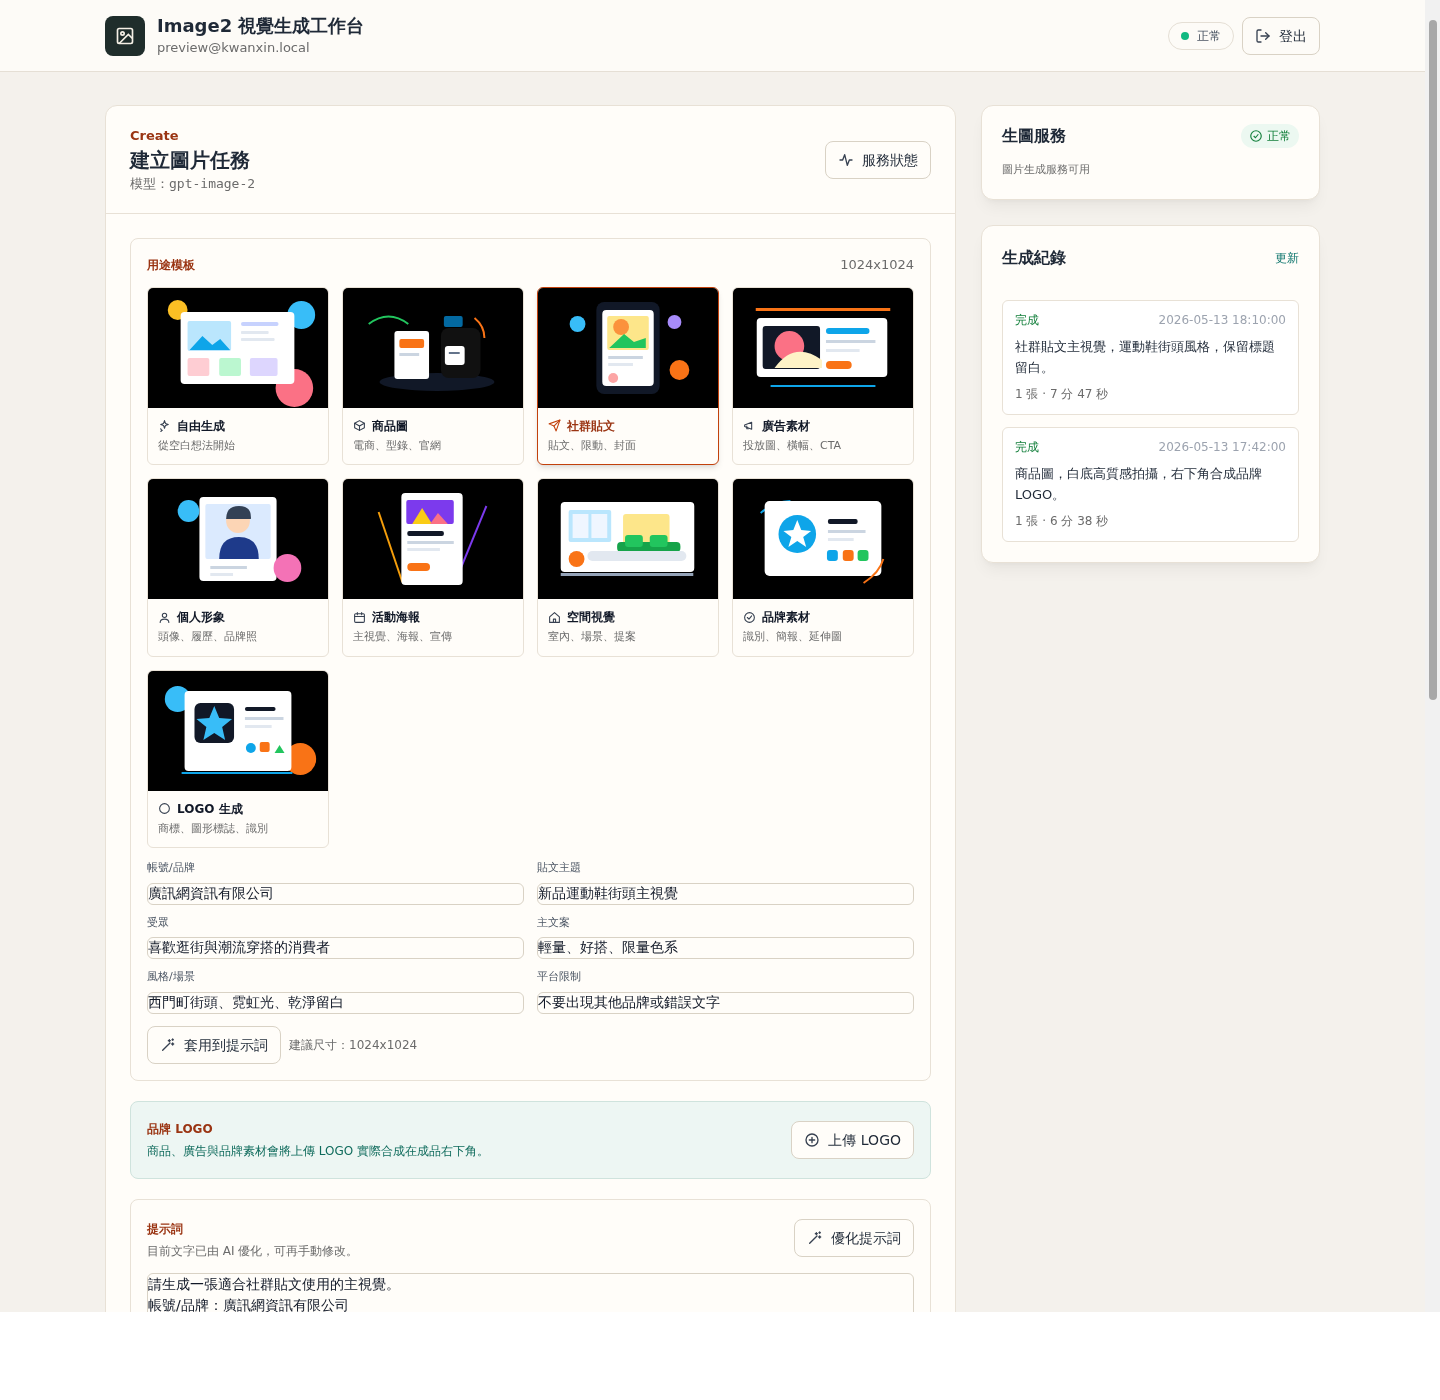  Describe the element at coordinates (1287, 257) in the screenshot. I see `refresh-link: 更新` at that location.